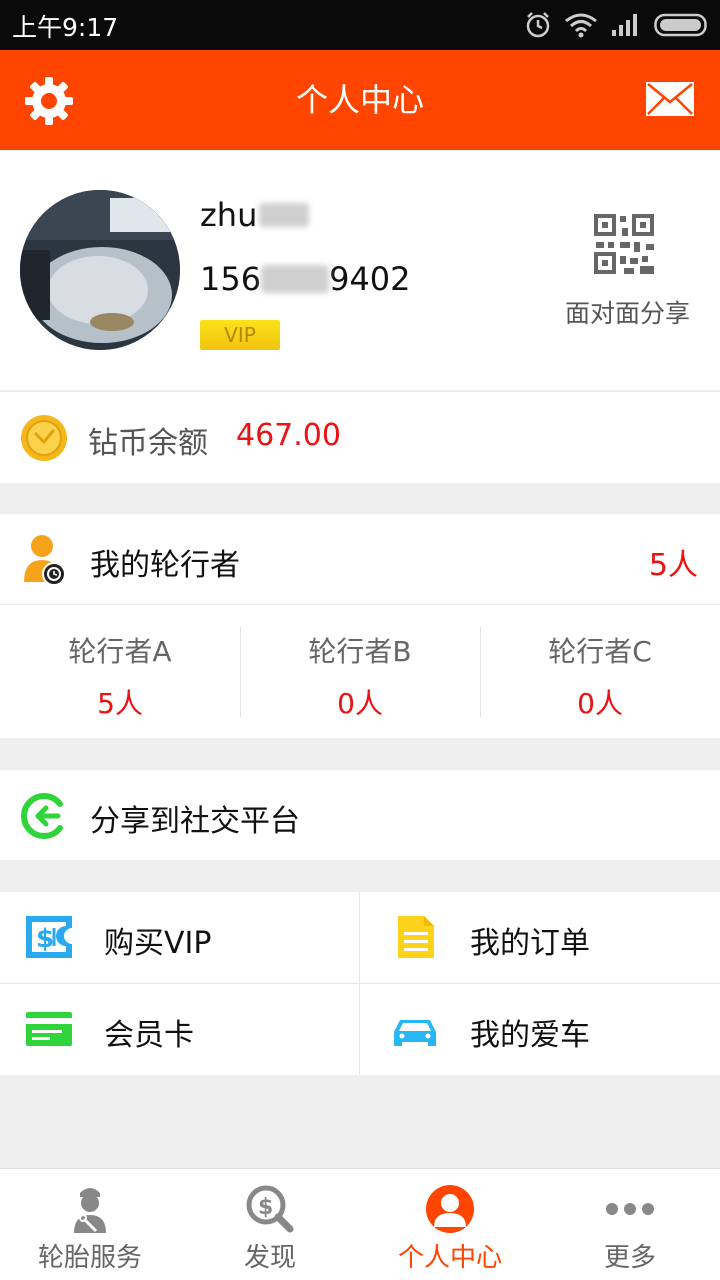  What do you see at coordinates (530, 1035) in the screenshot?
I see `my-car-label: 我的爱车` at bounding box center [530, 1035].